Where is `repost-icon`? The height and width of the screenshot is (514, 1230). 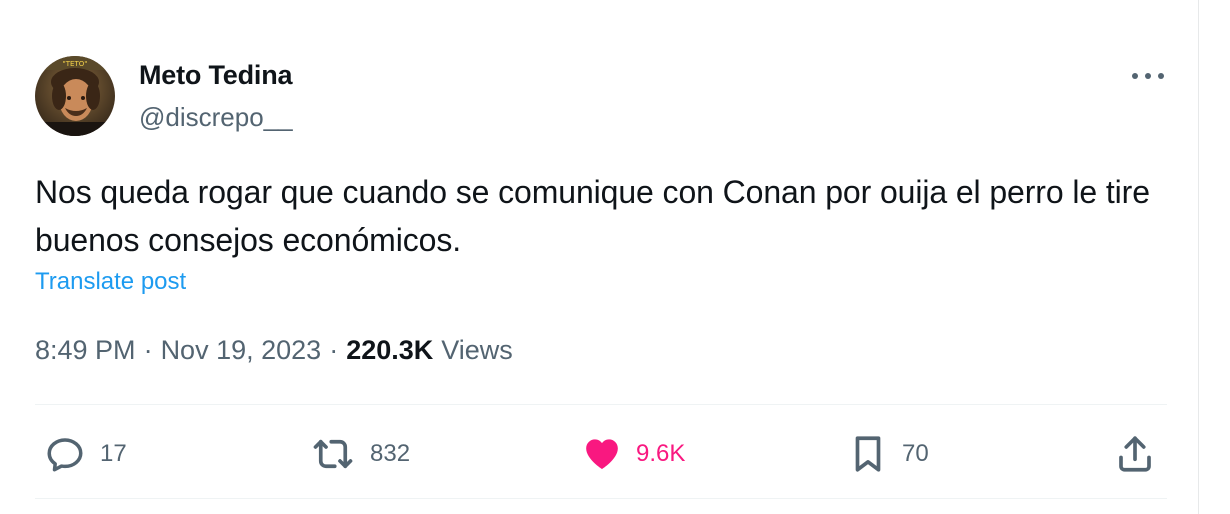
repost-icon is located at coordinates (333, 454).